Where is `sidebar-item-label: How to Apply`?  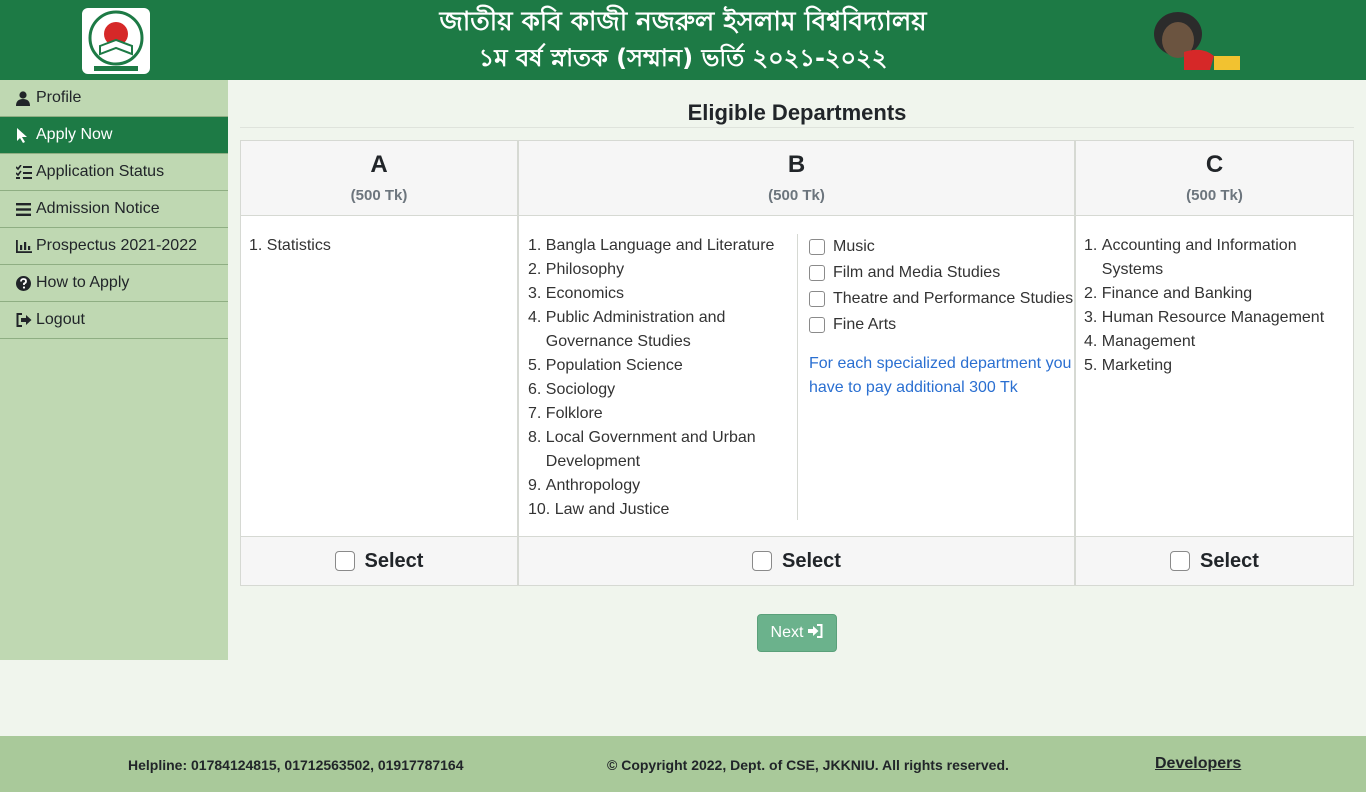
sidebar-item-label: How to Apply is located at coordinates (83, 282).